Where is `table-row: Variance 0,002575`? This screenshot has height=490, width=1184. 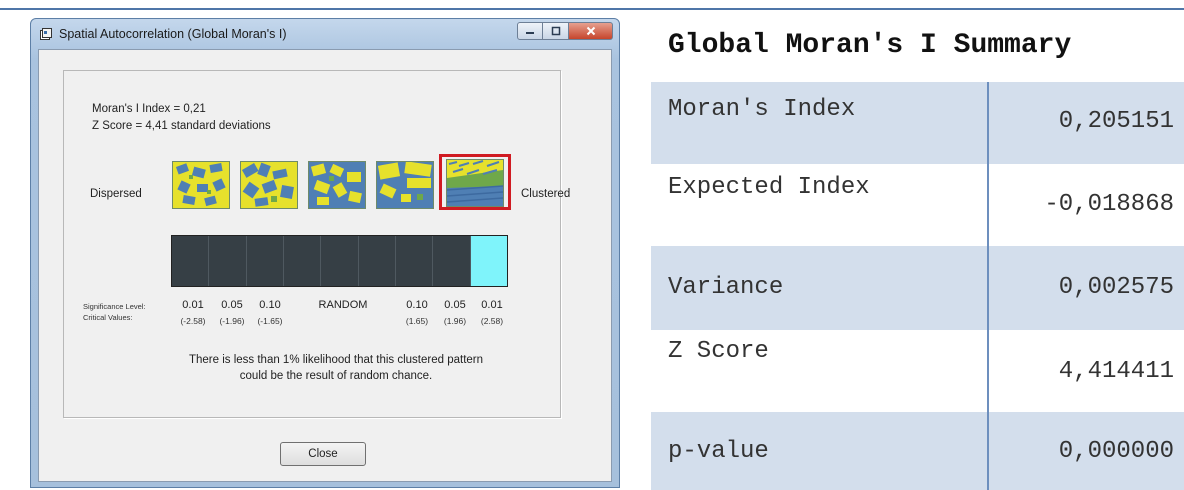 table-row: Variance 0,002575 is located at coordinates (917, 288).